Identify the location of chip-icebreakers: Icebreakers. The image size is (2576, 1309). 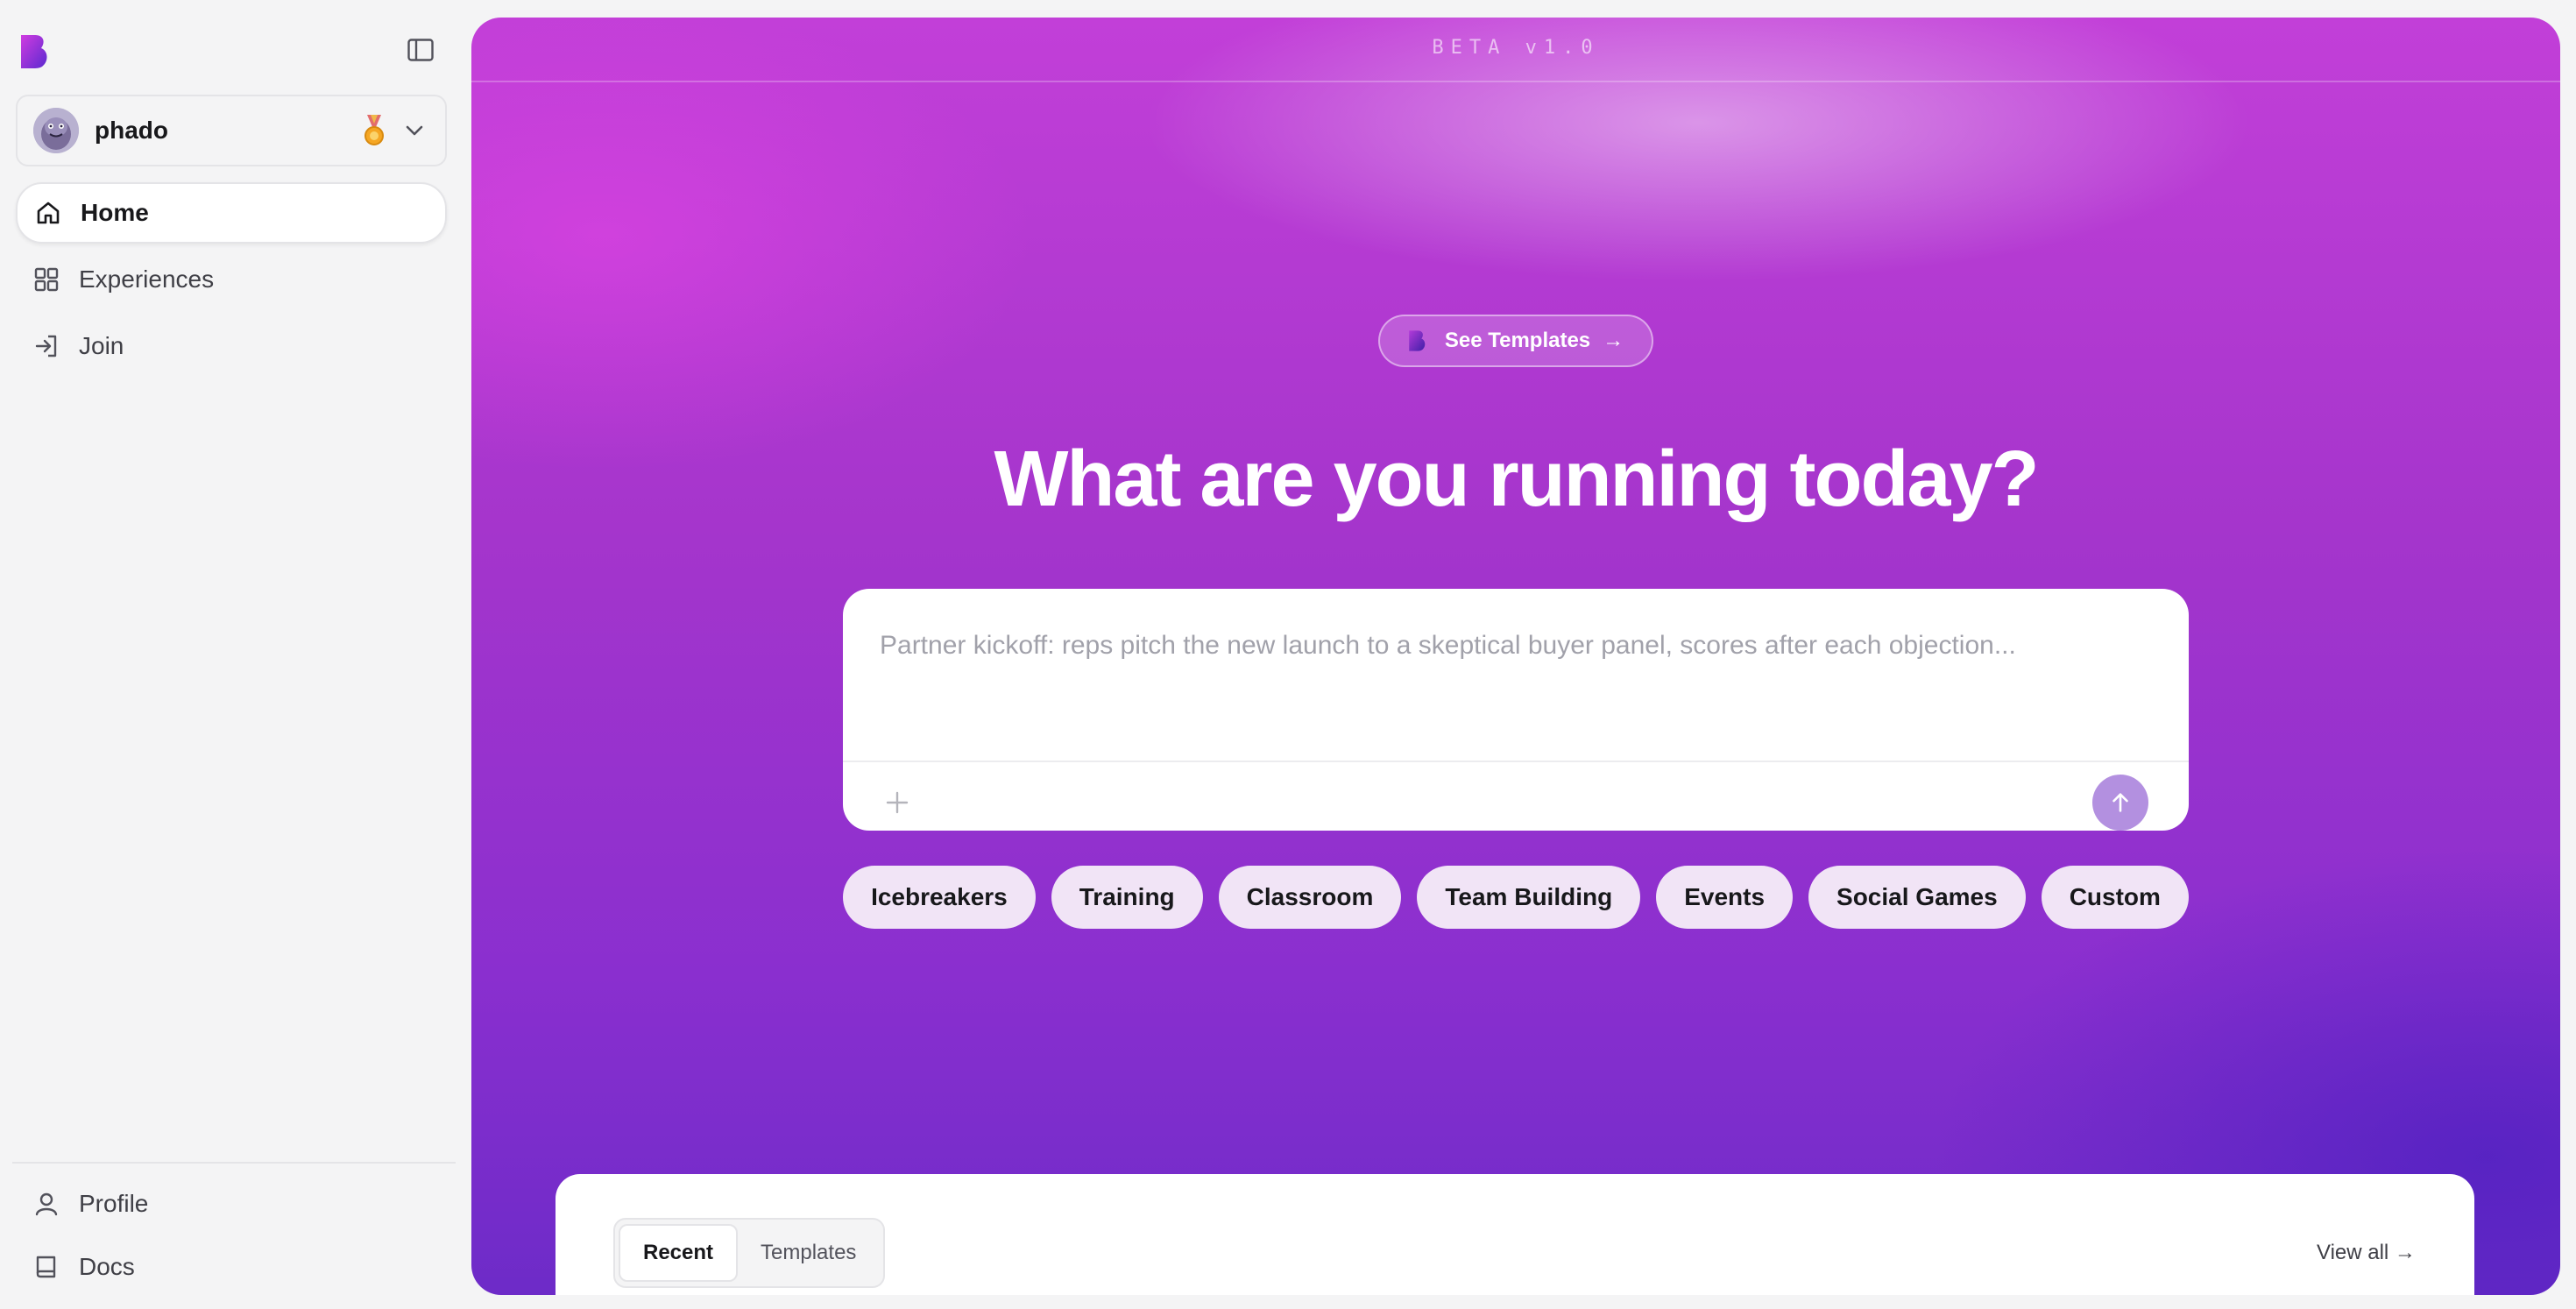
(939, 897).